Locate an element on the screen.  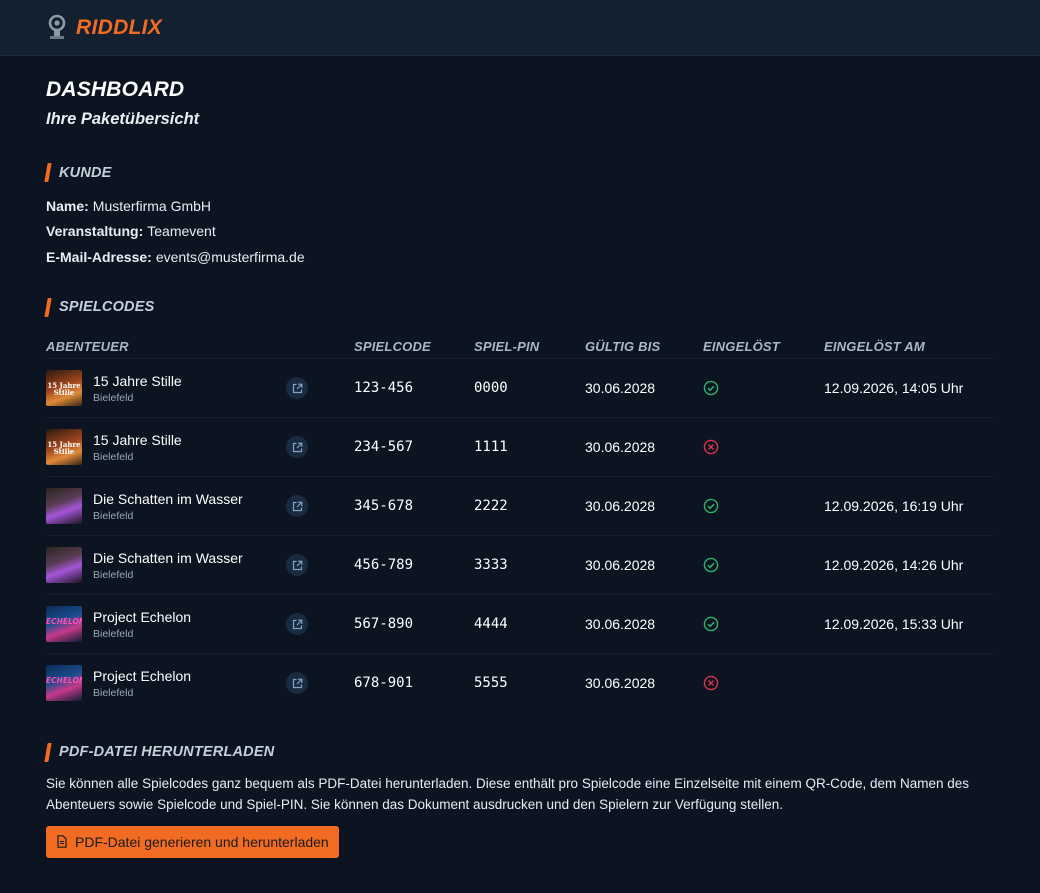
logo-icon is located at coordinates (57, 26).